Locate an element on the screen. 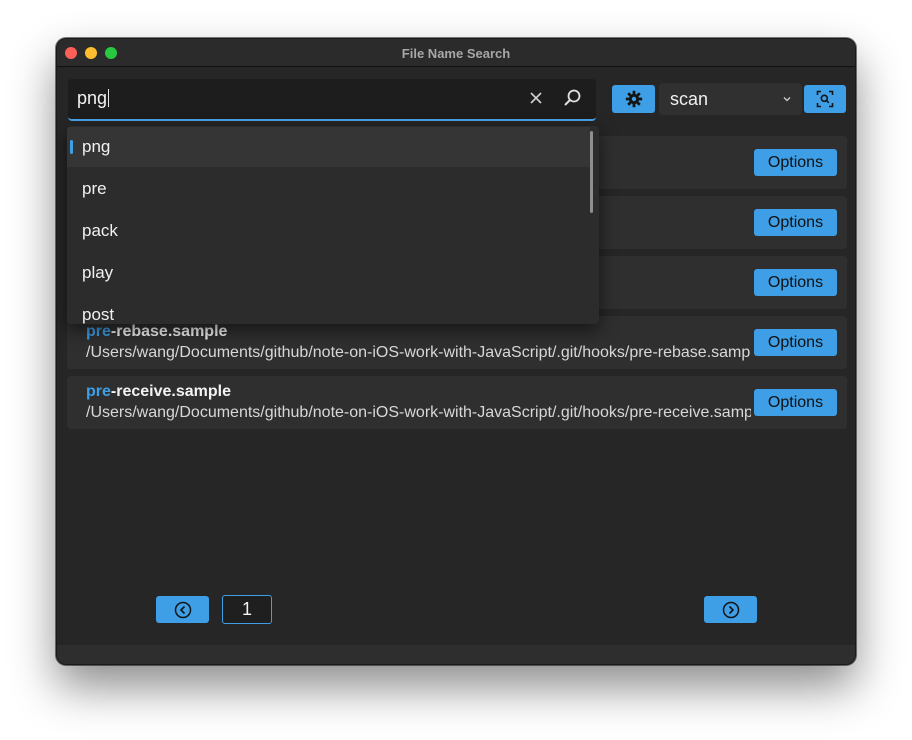  filename-rest: -rebase.sample is located at coordinates (169, 331).